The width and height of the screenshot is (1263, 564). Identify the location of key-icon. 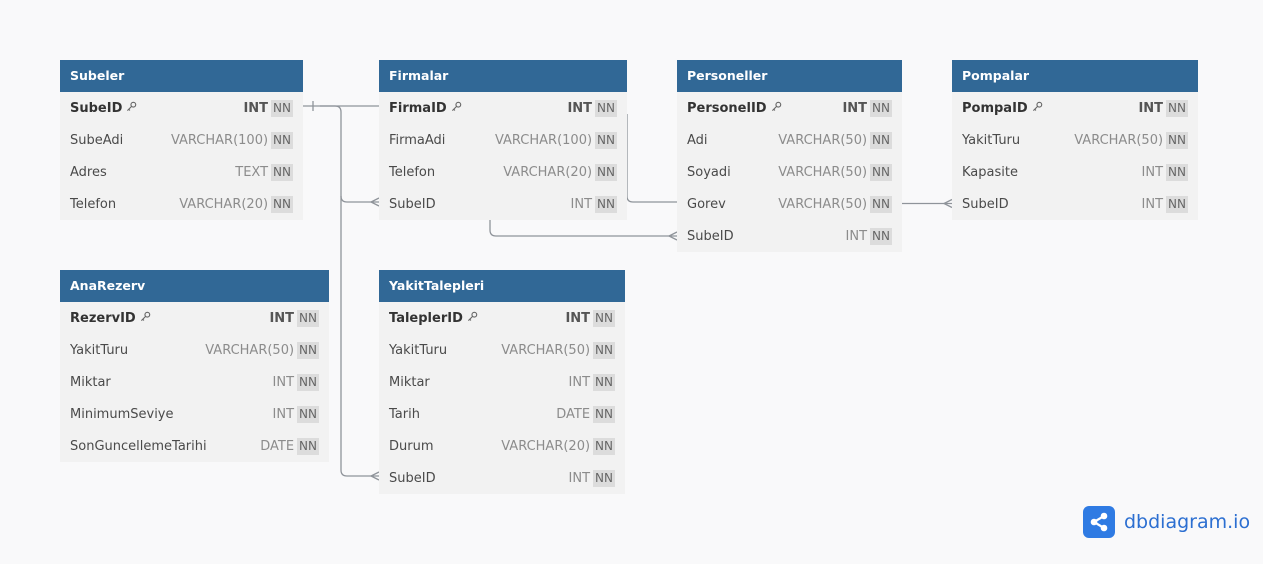
(456, 108).